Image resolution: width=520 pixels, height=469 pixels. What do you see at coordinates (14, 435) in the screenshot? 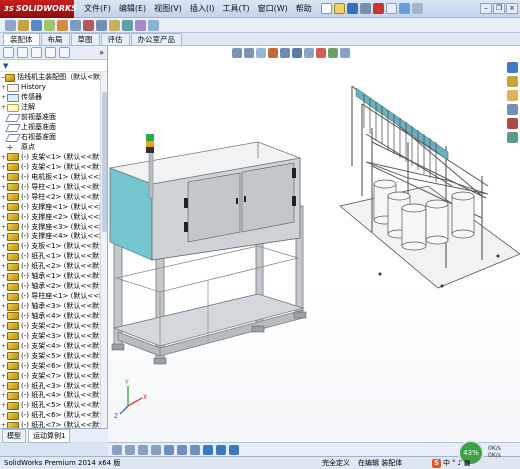
I see `tab-model: 模型` at bounding box center [14, 435].